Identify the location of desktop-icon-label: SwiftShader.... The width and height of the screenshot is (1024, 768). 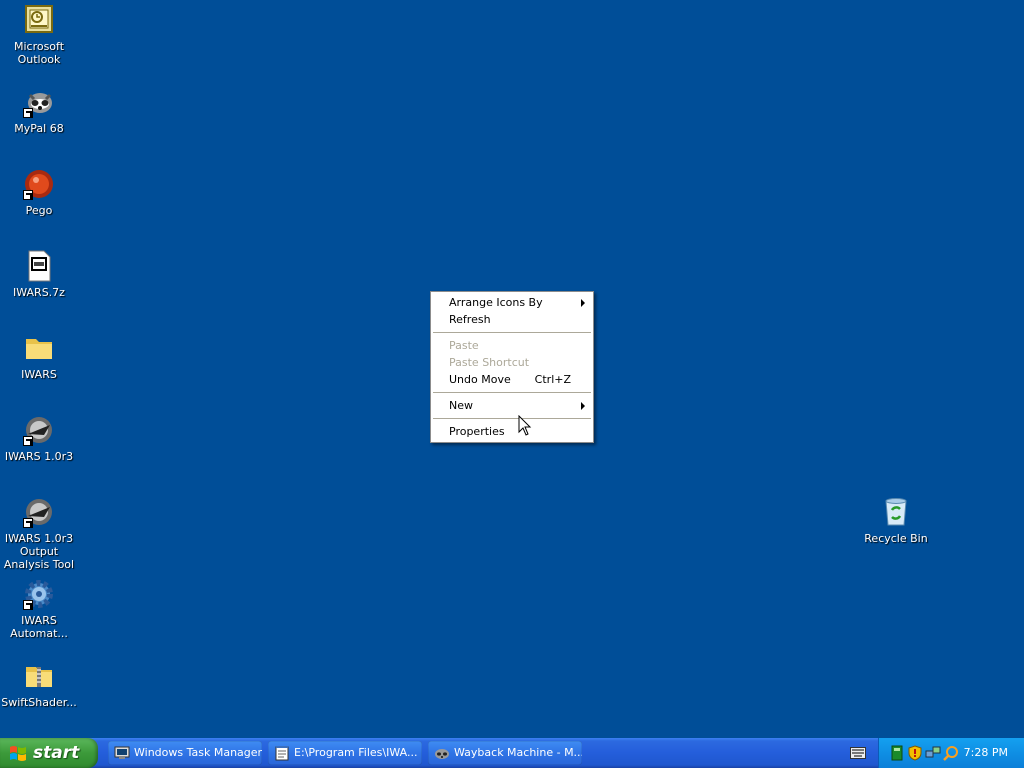
(39, 702).